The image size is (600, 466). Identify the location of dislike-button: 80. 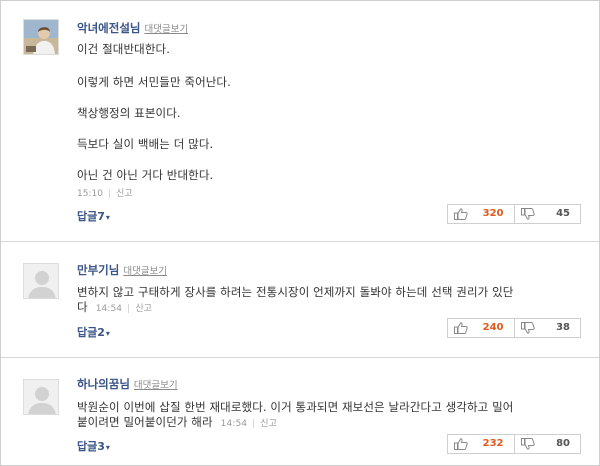
(547, 444).